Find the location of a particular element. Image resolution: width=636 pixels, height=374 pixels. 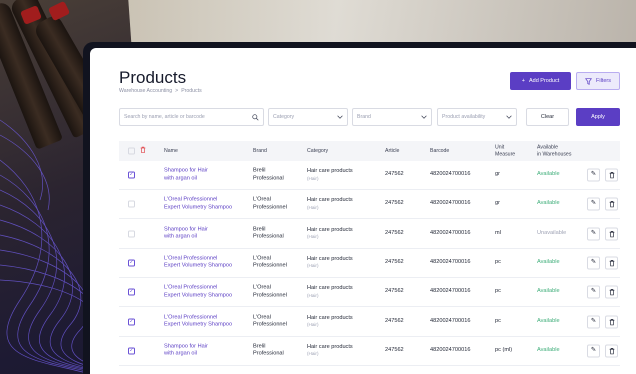

search-placeholder: Search by name, article or barcode is located at coordinates (164, 117).